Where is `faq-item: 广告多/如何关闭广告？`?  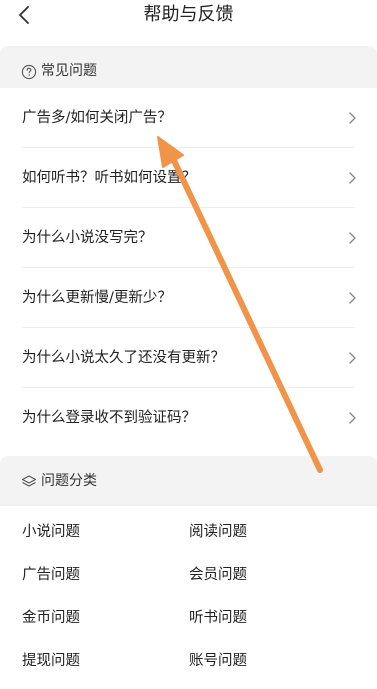
faq-item: 广告多/如何关闭广告？ is located at coordinates (188, 118).